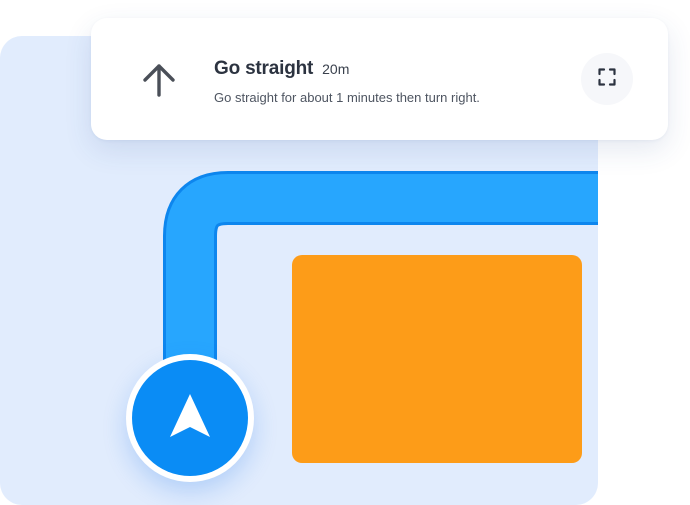 The image size is (690, 505). I want to click on location-marker-fill, so click(190, 418).